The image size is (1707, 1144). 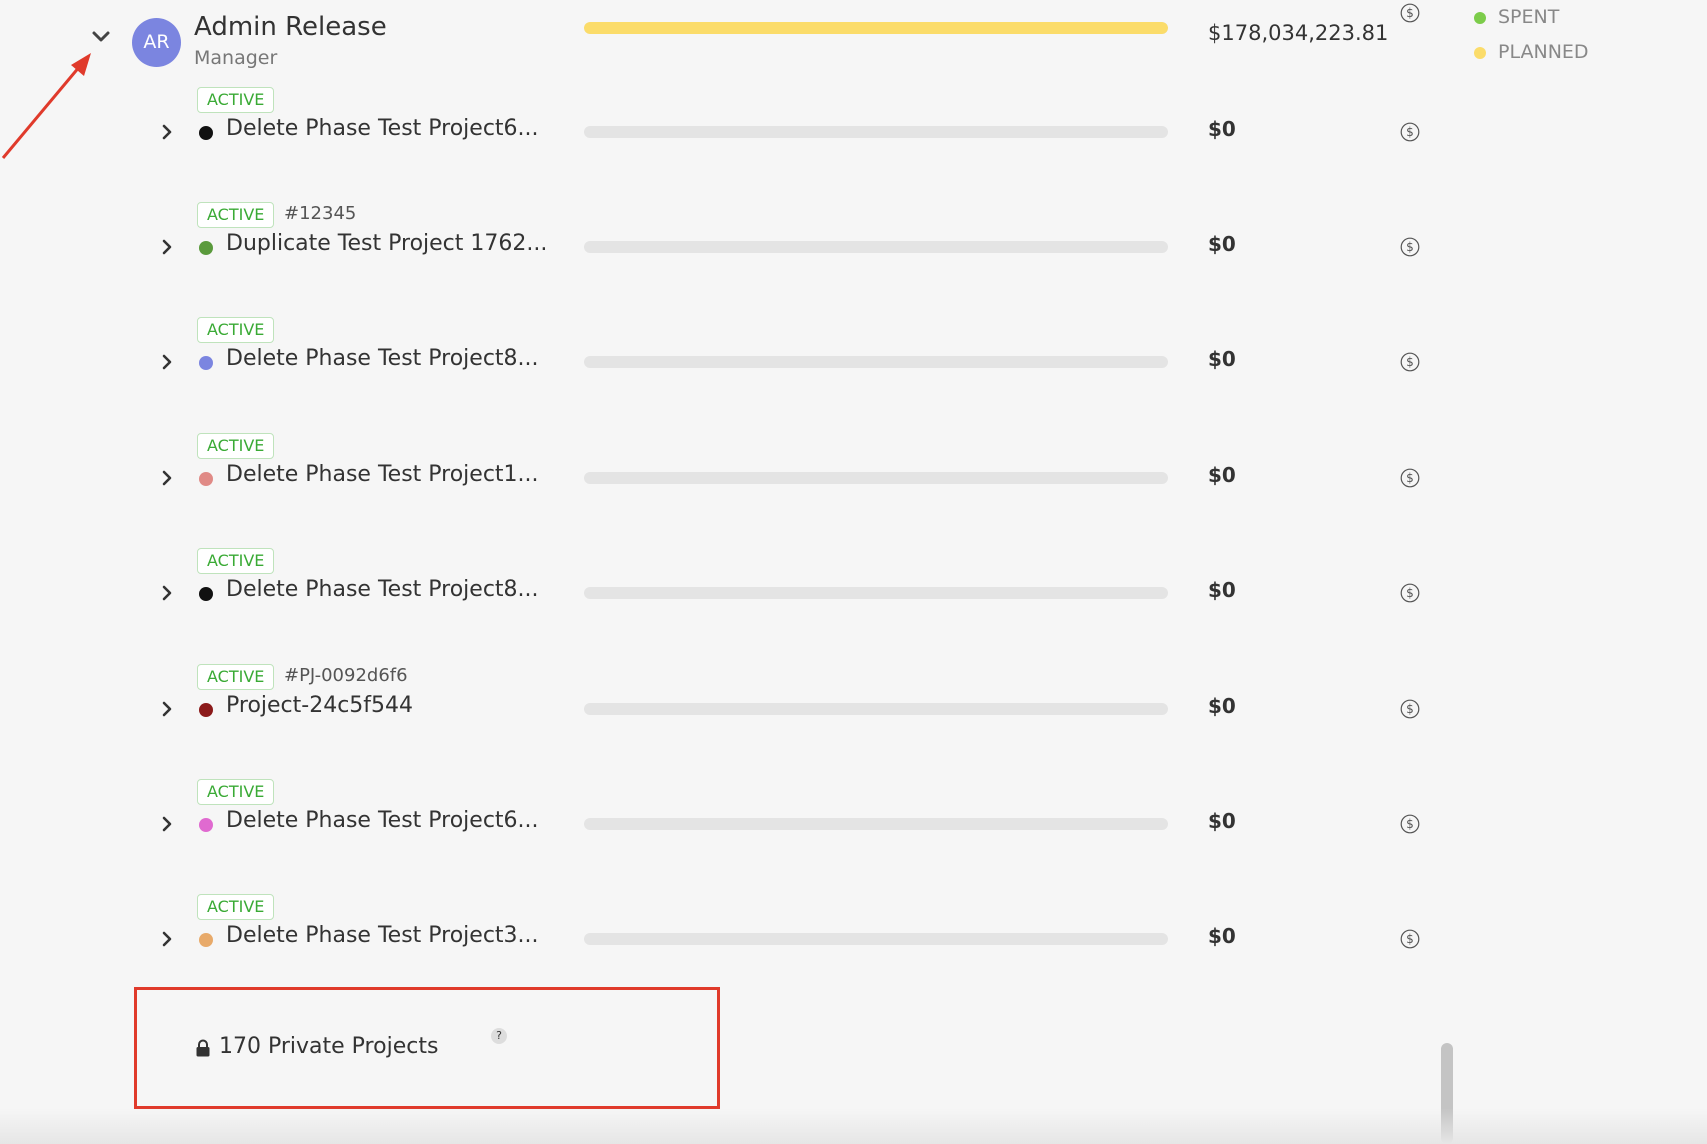 What do you see at coordinates (203, 1048) in the screenshot?
I see `lock-icon` at bounding box center [203, 1048].